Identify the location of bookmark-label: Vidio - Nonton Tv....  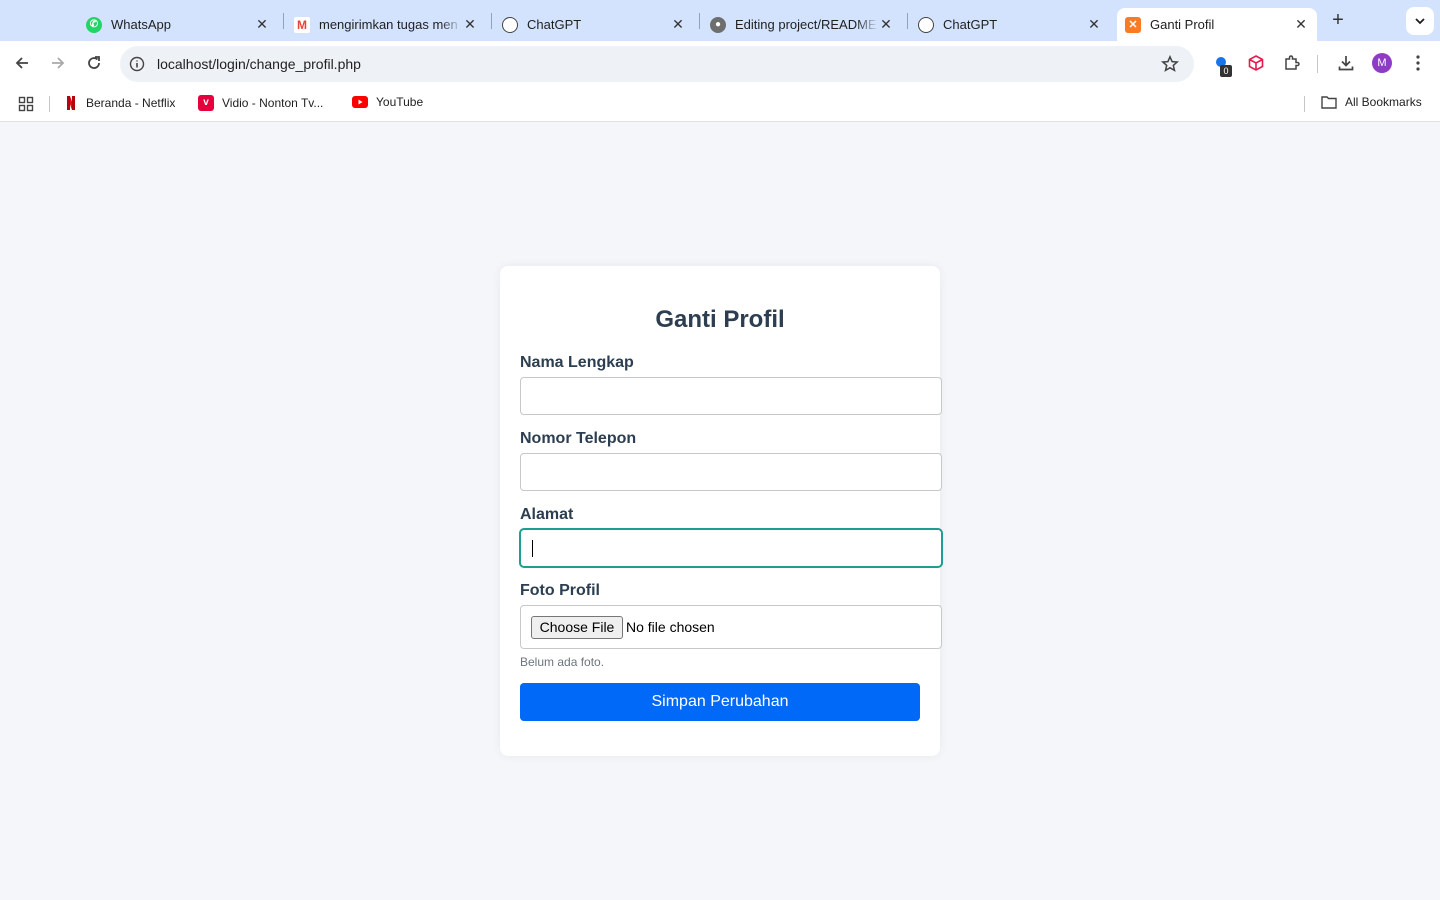
(273, 103).